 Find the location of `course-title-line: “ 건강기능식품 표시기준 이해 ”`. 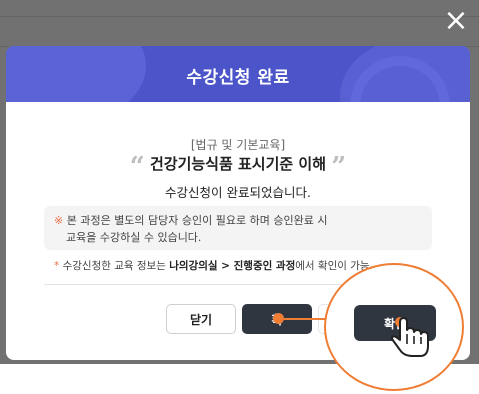

course-title-line: “ 건강기능식품 표시기준 이해 ” is located at coordinates (238, 167).